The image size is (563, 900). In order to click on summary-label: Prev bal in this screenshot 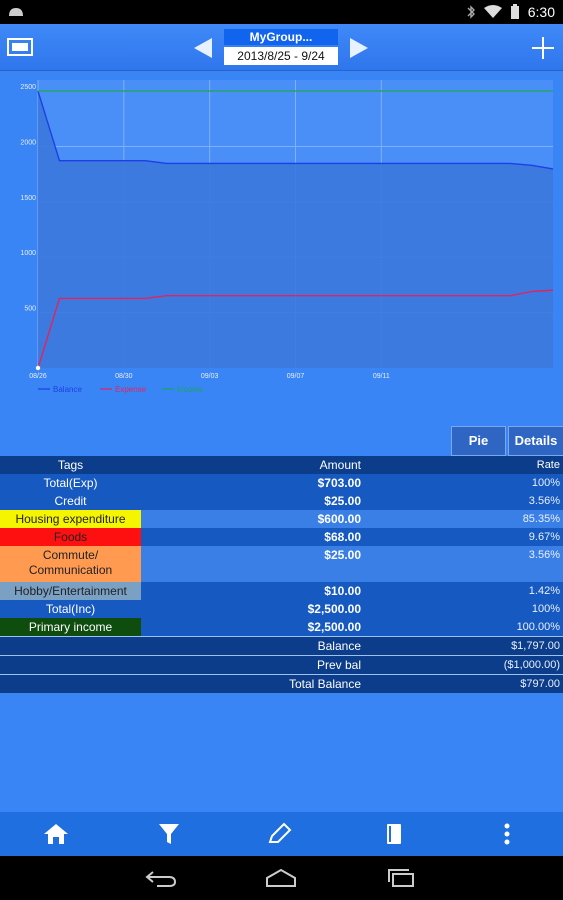, I will do `click(338, 665)`.